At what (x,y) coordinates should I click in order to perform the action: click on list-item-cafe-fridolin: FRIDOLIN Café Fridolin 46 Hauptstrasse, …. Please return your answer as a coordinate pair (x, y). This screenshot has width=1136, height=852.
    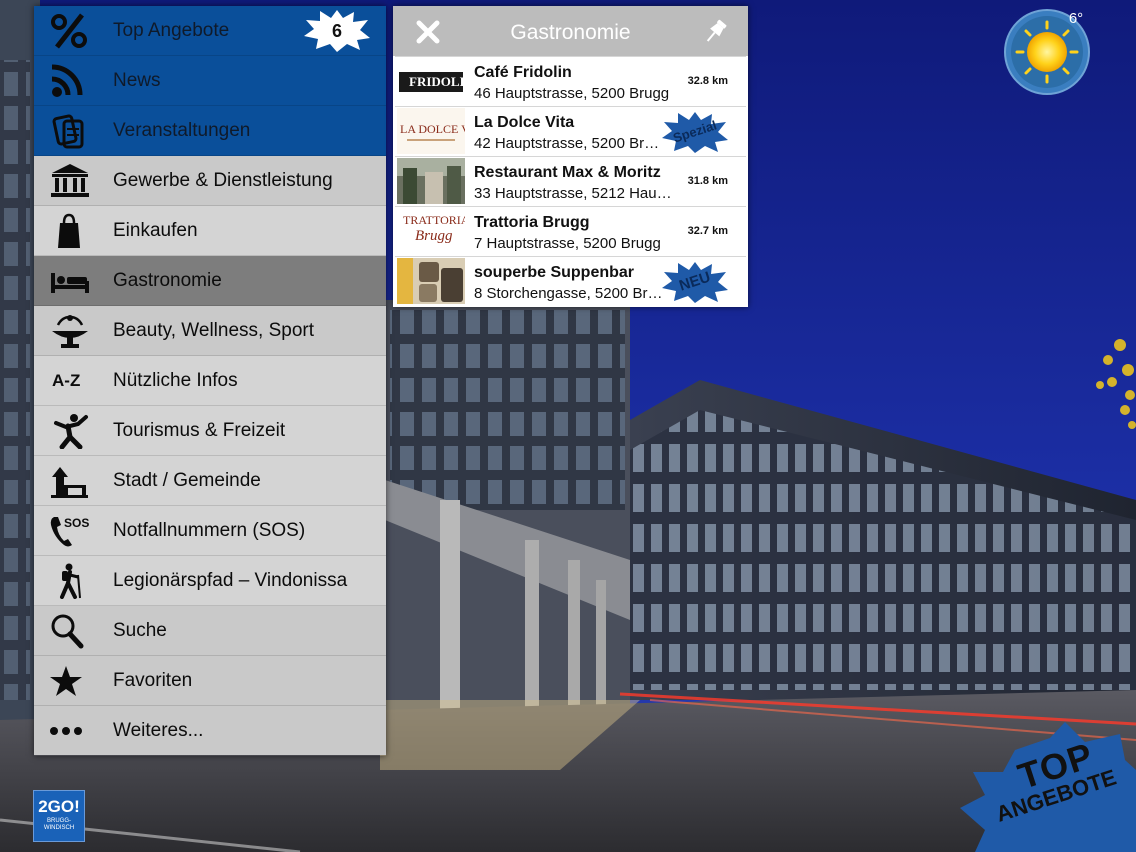
    Looking at the image, I should click on (570, 80).